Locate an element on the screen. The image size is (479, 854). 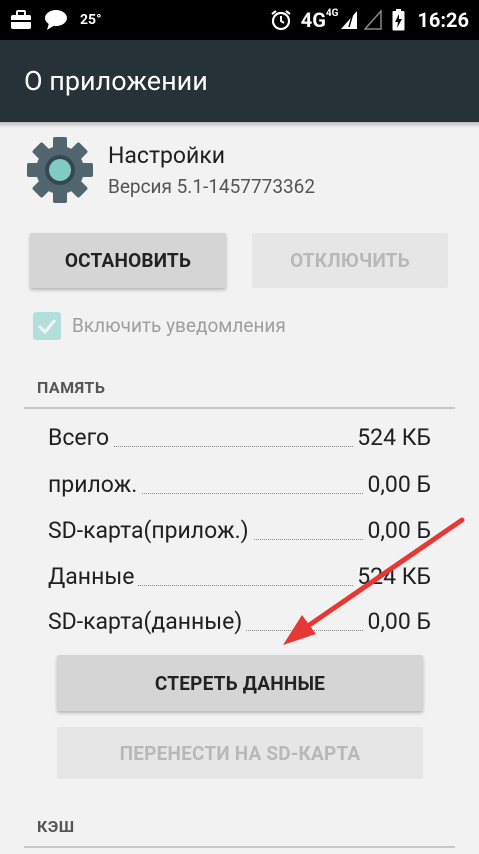
notifications-label: Включить уведомления is located at coordinates (179, 325).